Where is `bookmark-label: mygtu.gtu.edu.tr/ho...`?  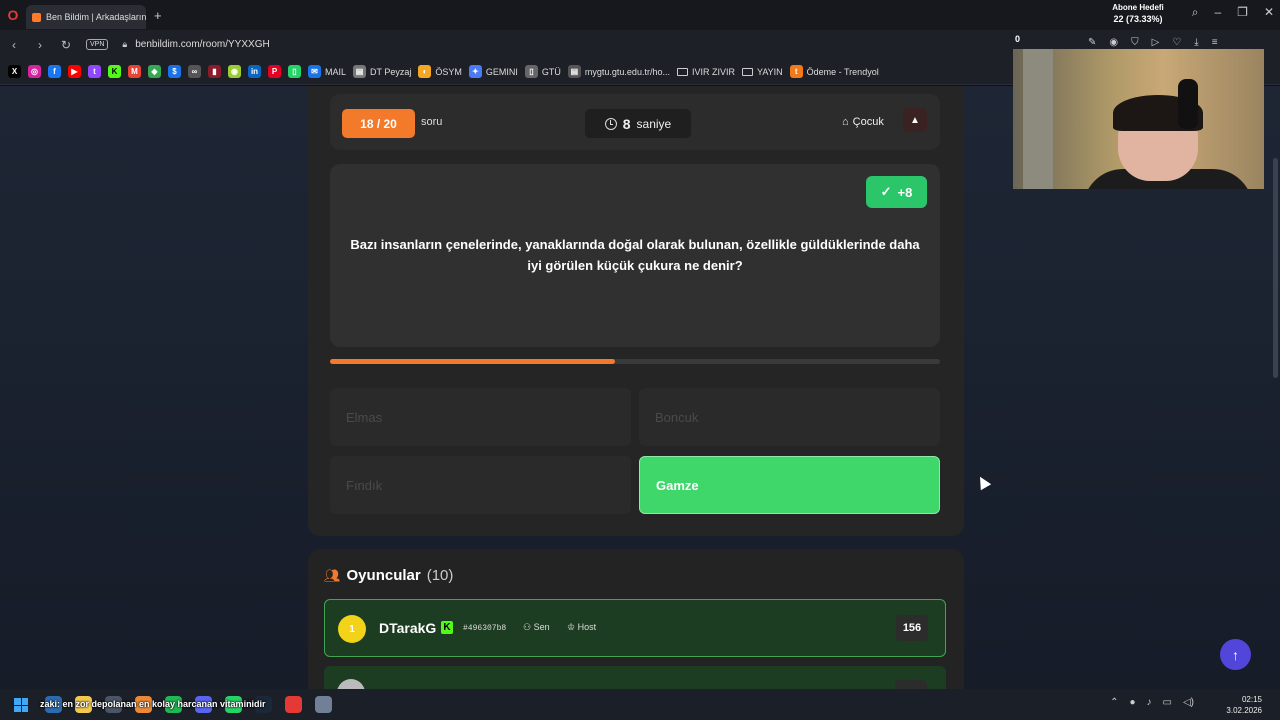 bookmark-label: mygtu.gtu.edu.tr/ho... is located at coordinates (627, 71).